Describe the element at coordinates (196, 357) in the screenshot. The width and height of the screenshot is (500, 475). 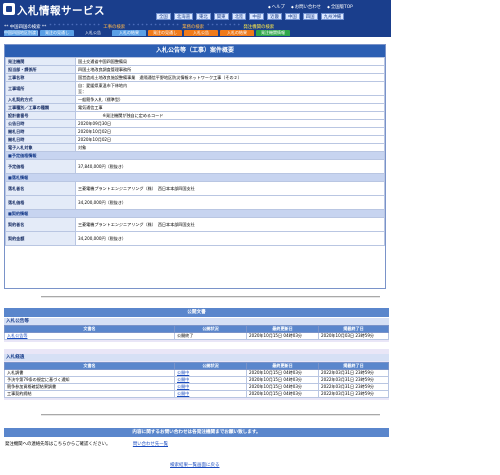
I see `results-subtitle: 入札経過` at that location.